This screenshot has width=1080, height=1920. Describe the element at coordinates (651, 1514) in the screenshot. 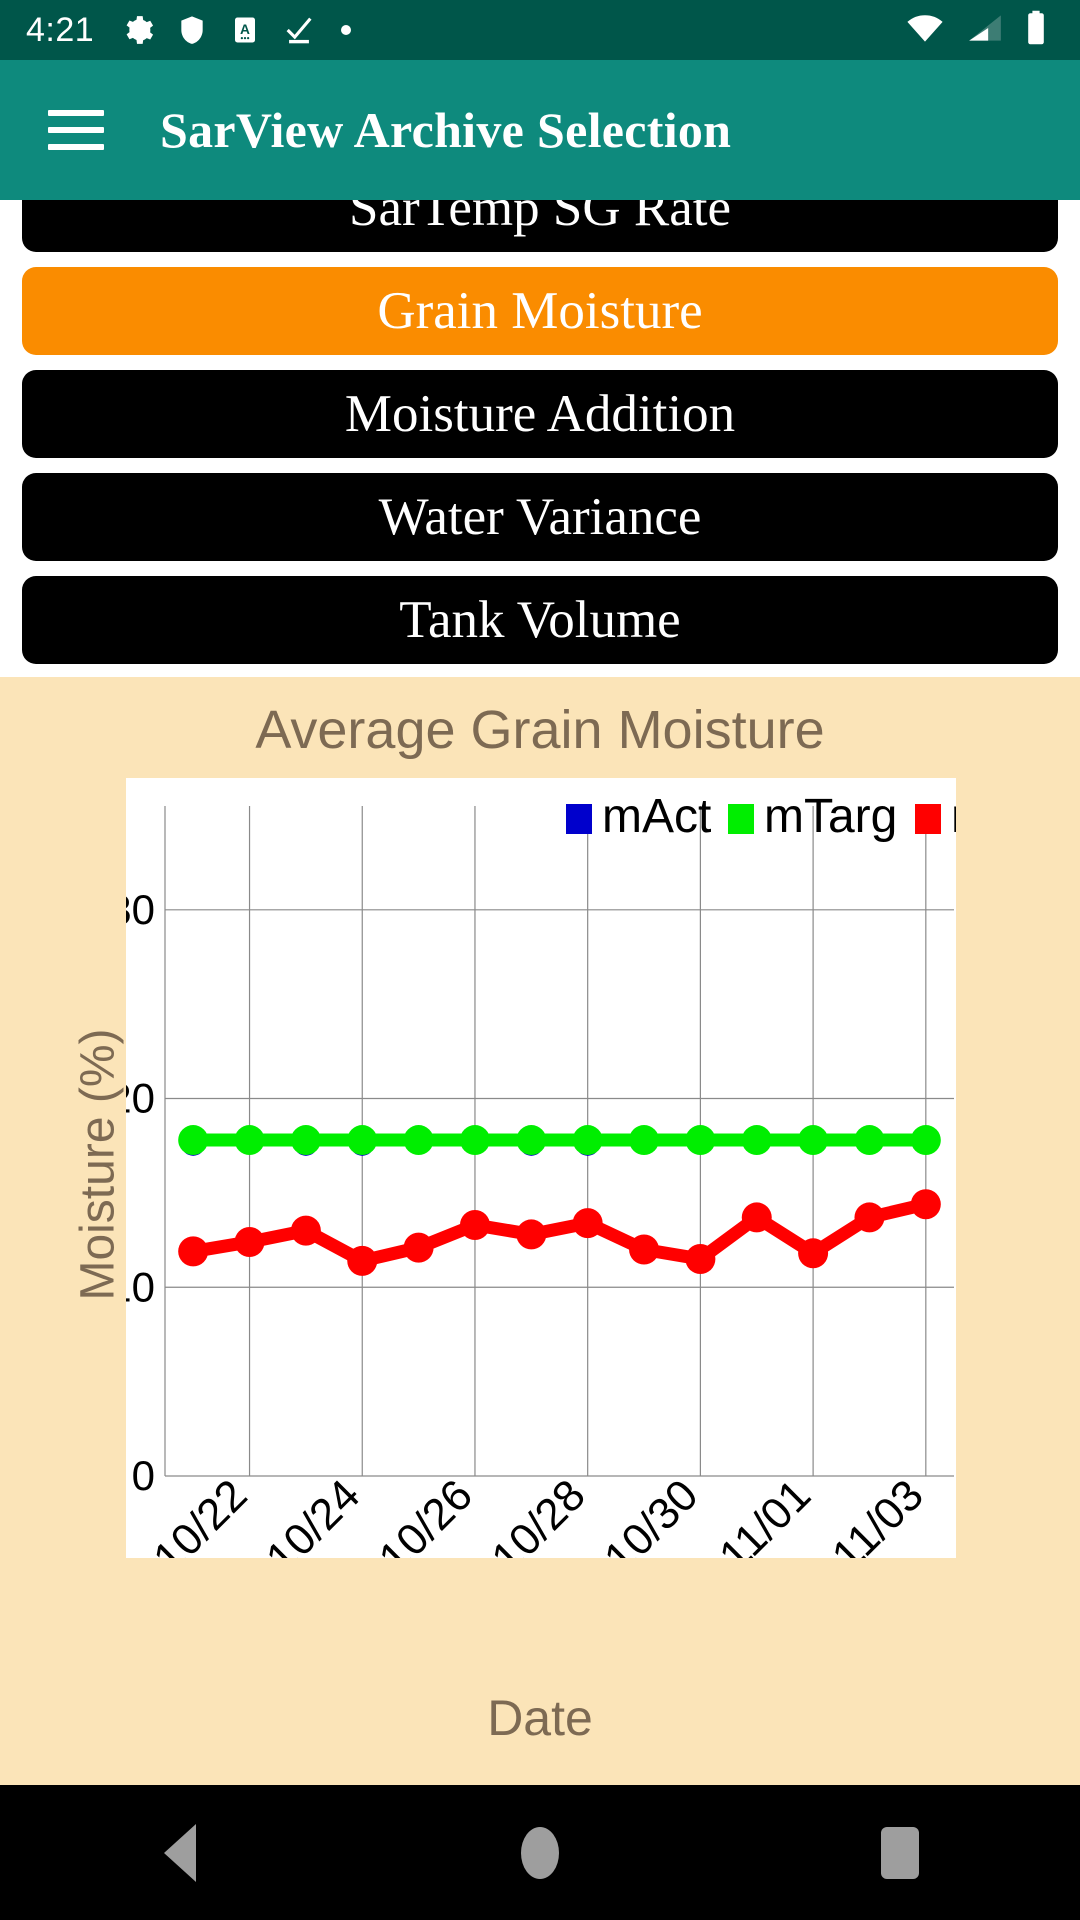

I see `svg-text: 10/30` at that location.